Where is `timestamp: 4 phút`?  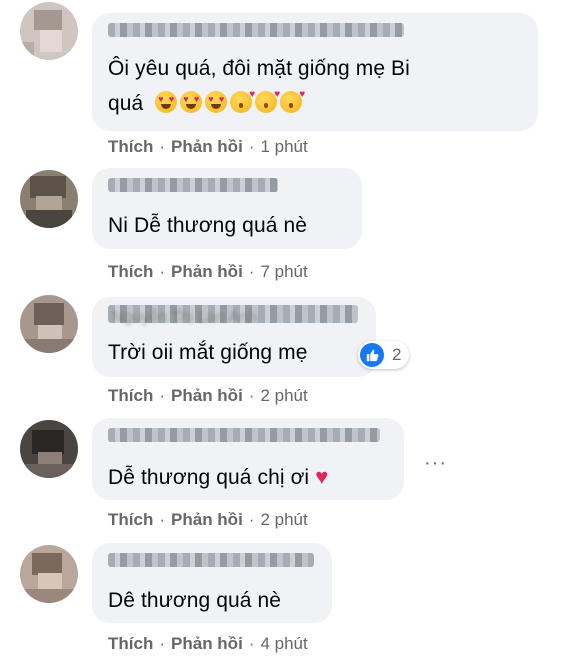
timestamp: 4 phút is located at coordinates (283, 643).